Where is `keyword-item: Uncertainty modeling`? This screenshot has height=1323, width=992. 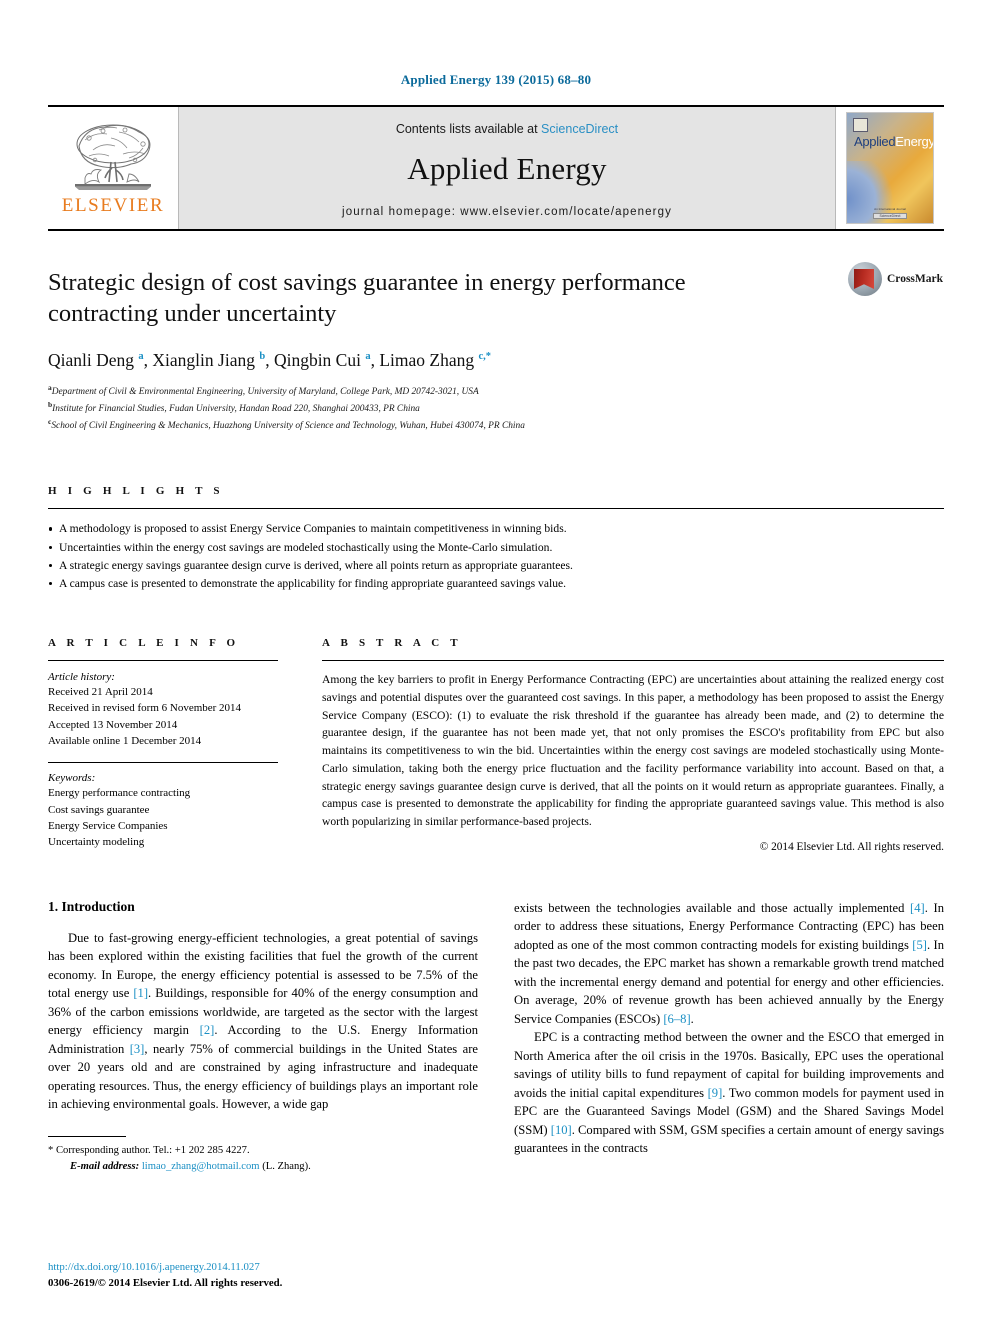
keyword-item: Uncertainty modeling is located at coordinates (96, 842).